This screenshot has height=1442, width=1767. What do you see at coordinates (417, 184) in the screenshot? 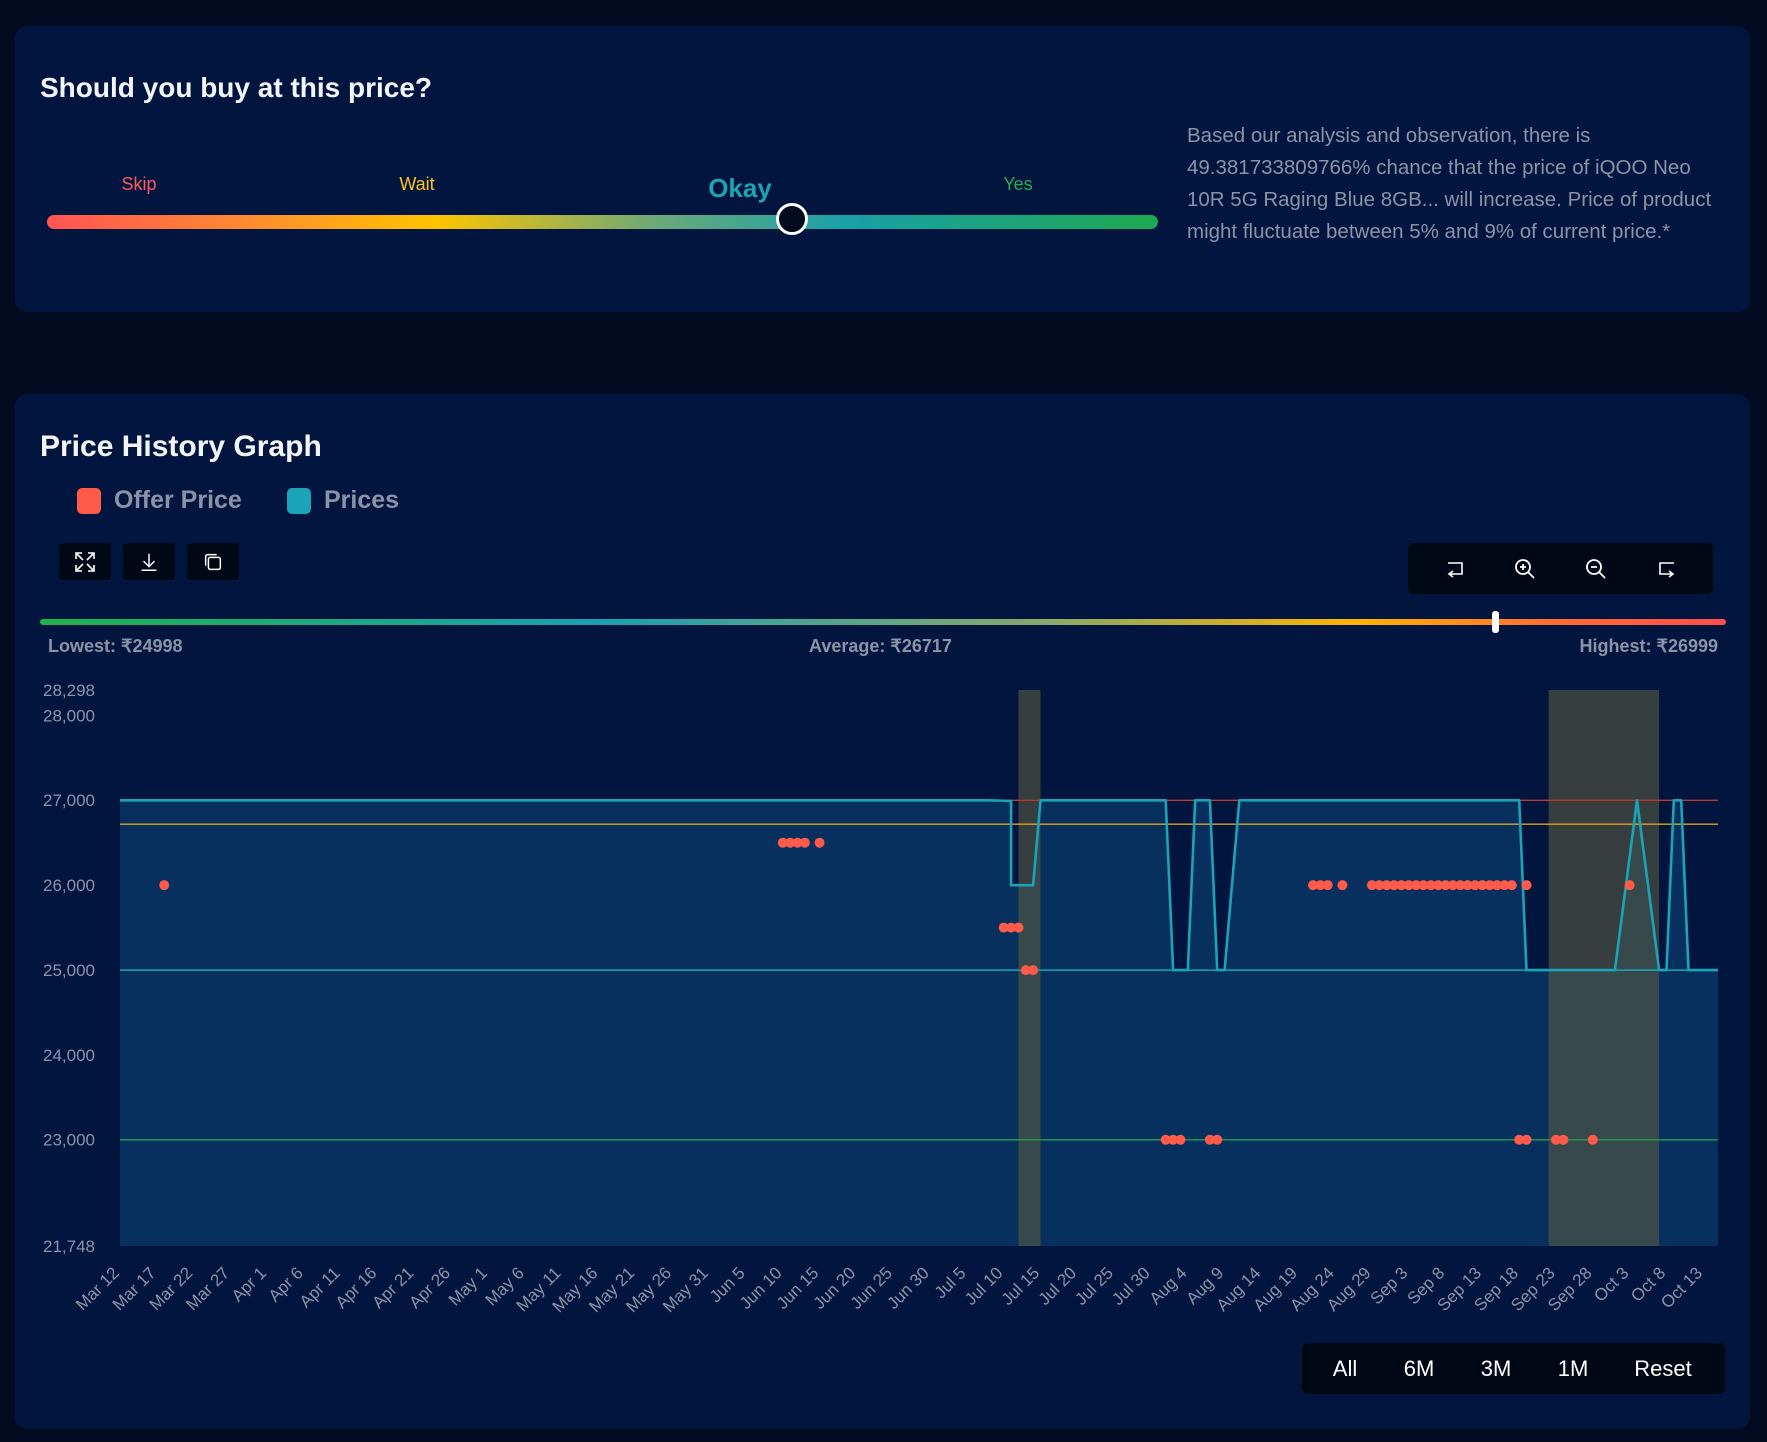
I see `verdict-label-wait: Wait` at bounding box center [417, 184].